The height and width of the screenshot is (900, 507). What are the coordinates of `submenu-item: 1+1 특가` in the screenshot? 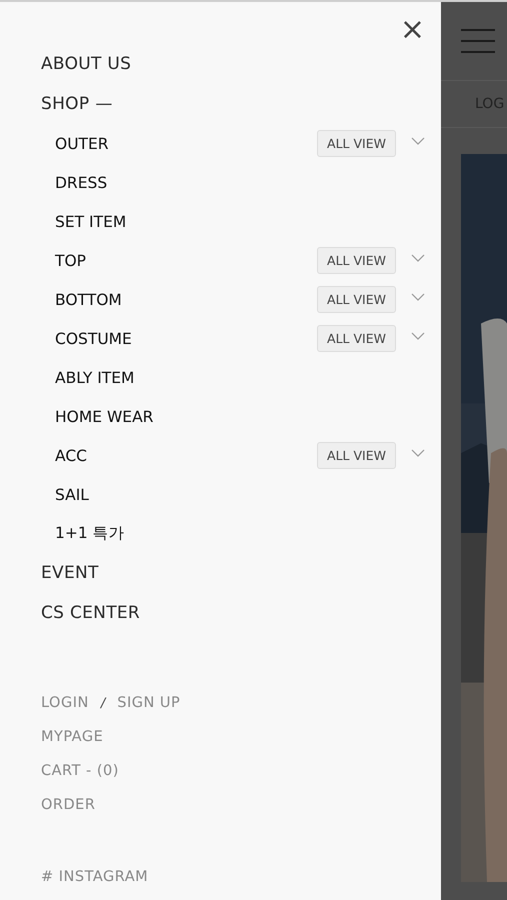 It's located at (240, 533).